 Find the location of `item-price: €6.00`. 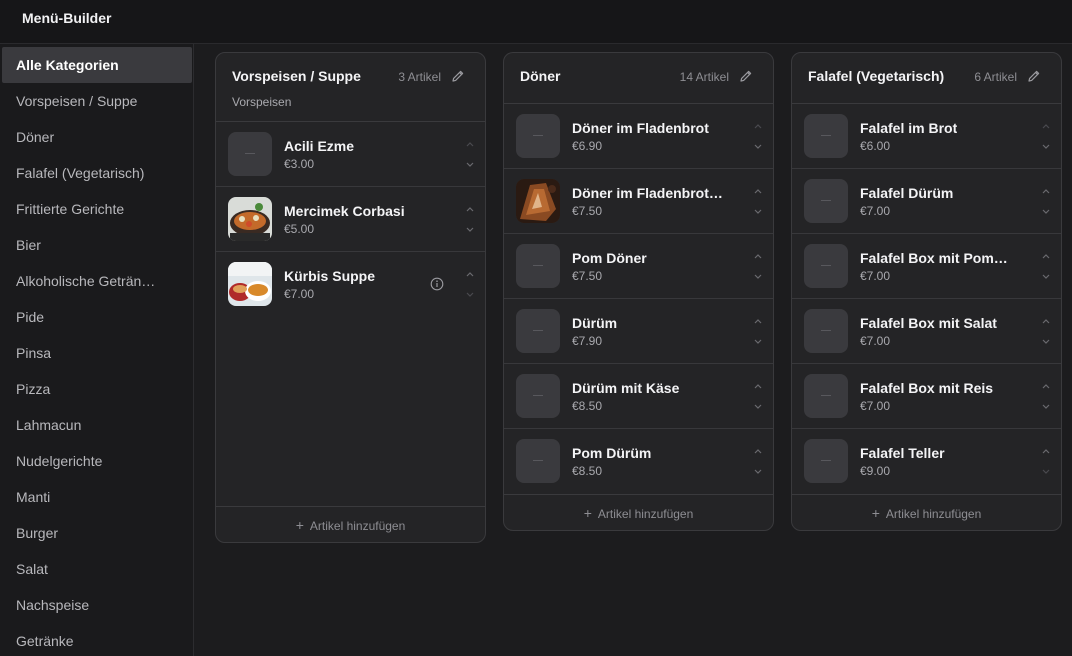

item-price: €6.00 is located at coordinates (875, 146).